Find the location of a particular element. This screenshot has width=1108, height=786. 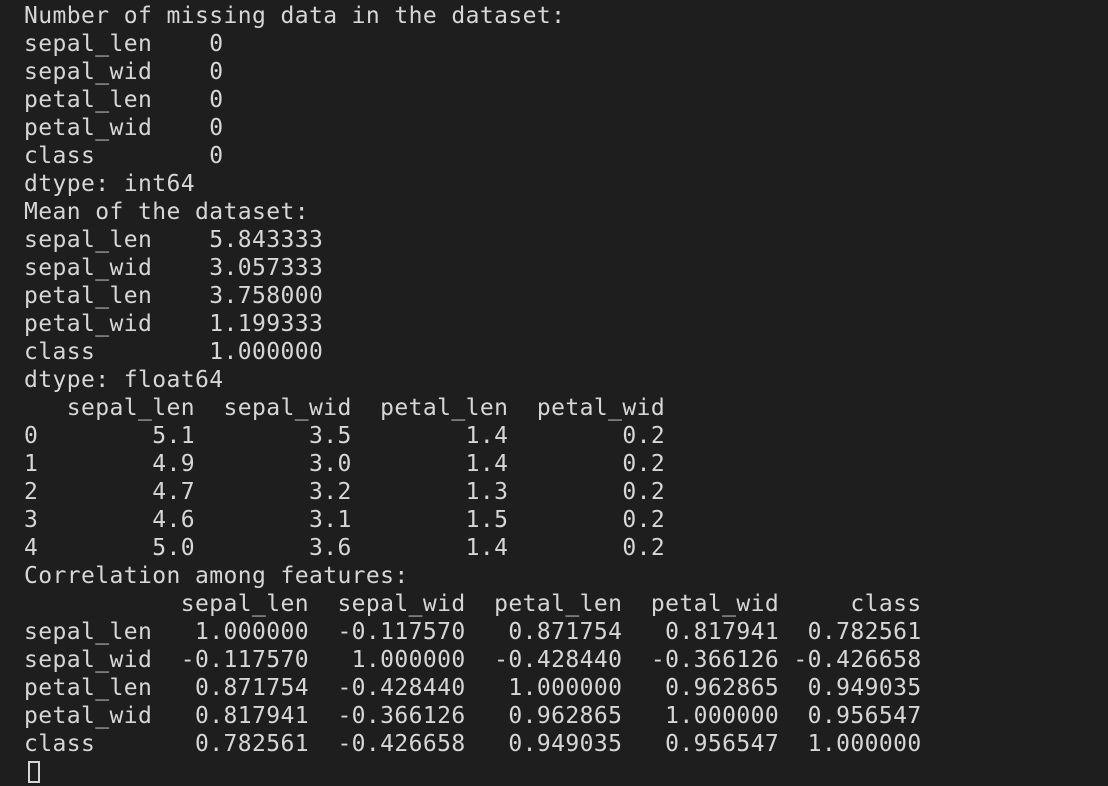

missing-petal-wid: petal_wid 0 is located at coordinates (124, 128).